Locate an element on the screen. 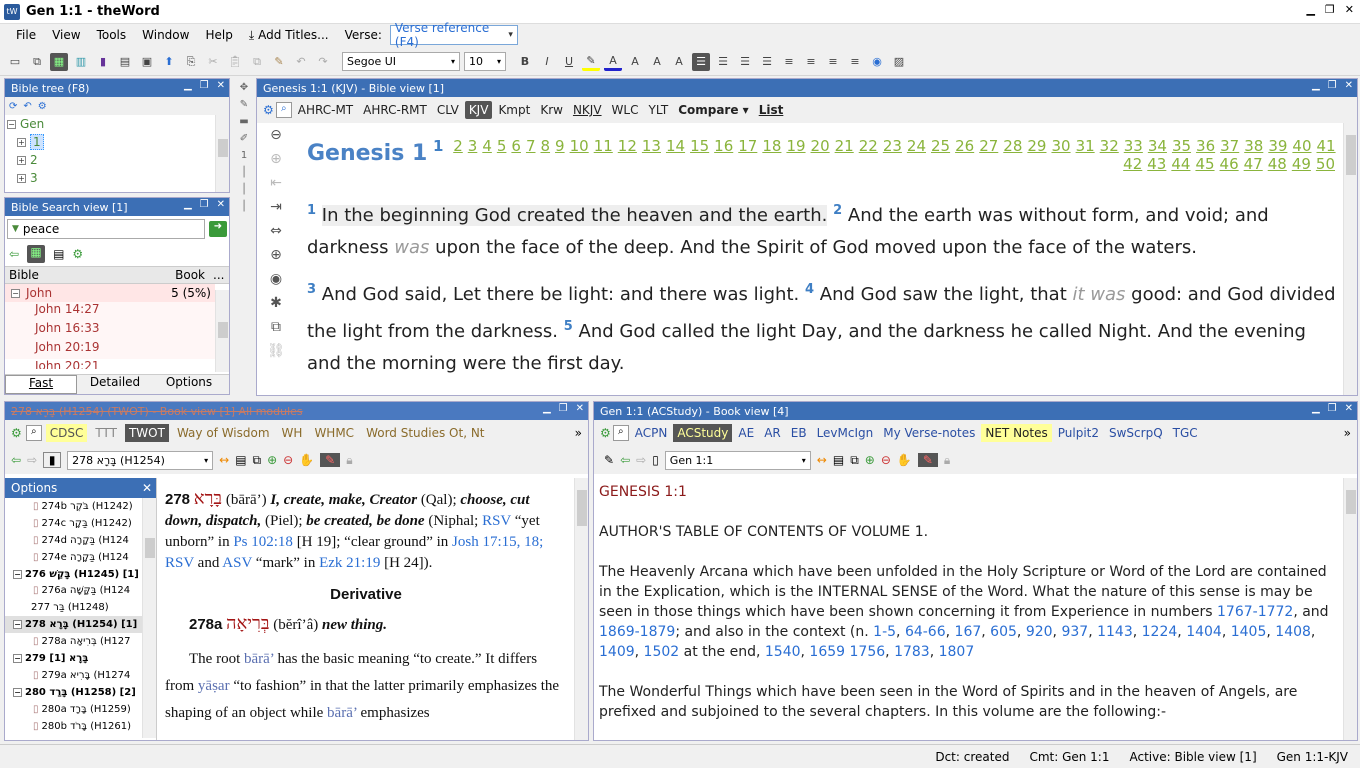 The image size is (1360, 768). number-link: 1502 is located at coordinates (662, 652).